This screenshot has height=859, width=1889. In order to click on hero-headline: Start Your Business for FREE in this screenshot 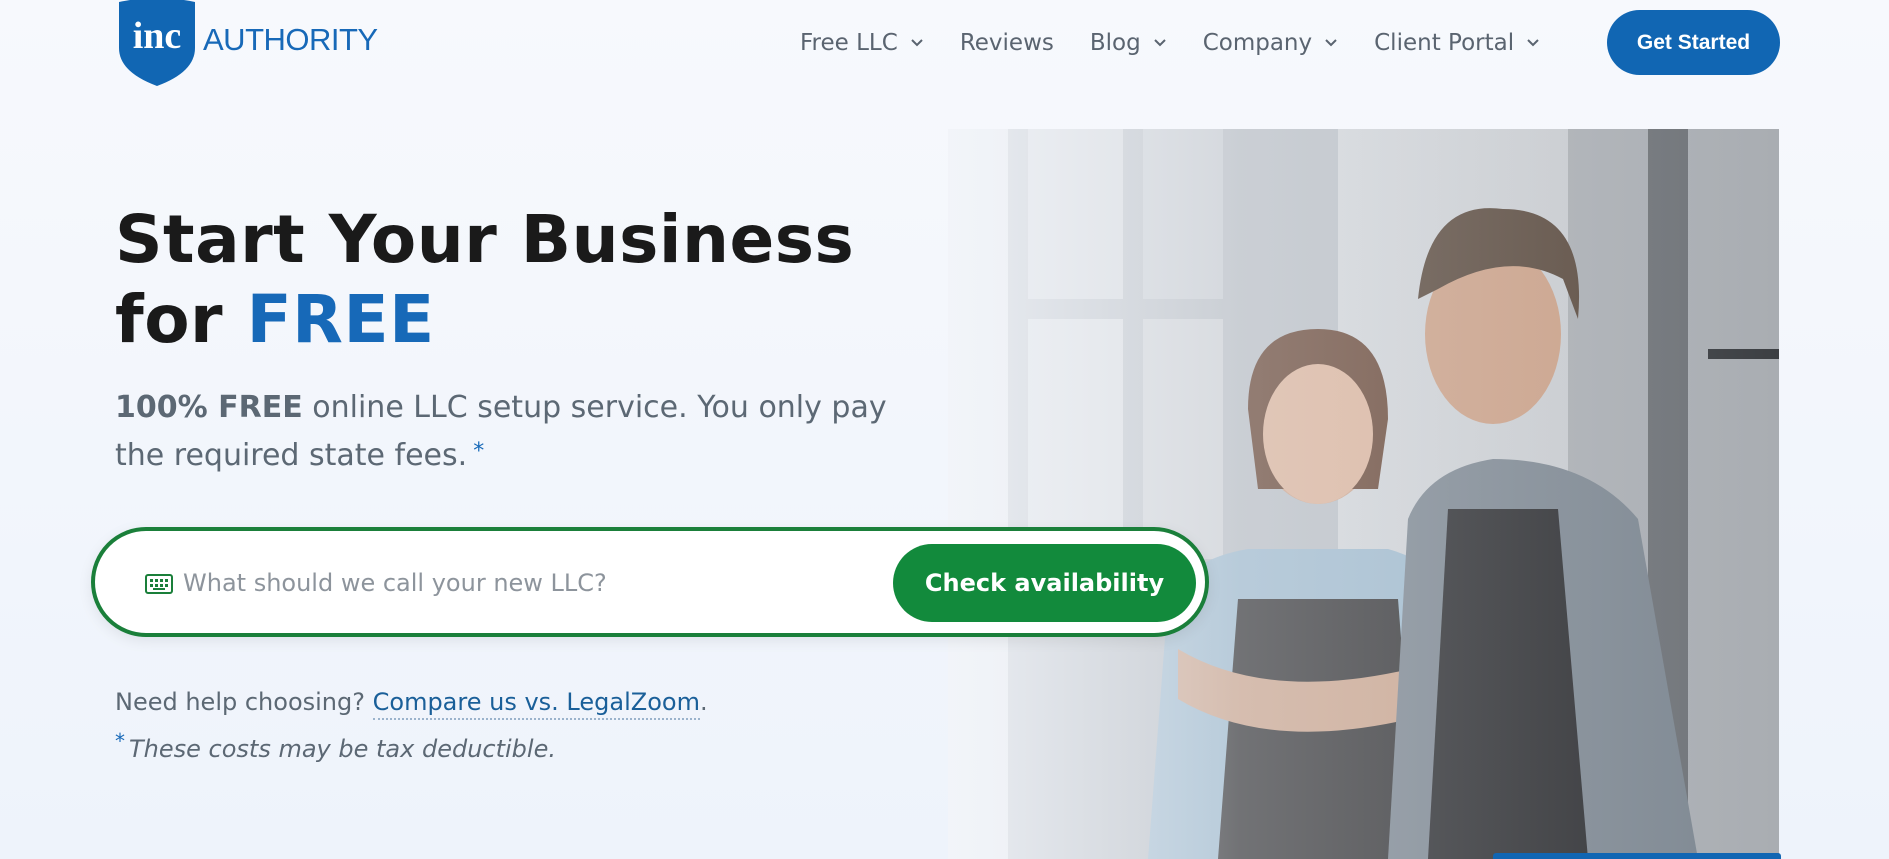, I will do `click(515, 280)`.